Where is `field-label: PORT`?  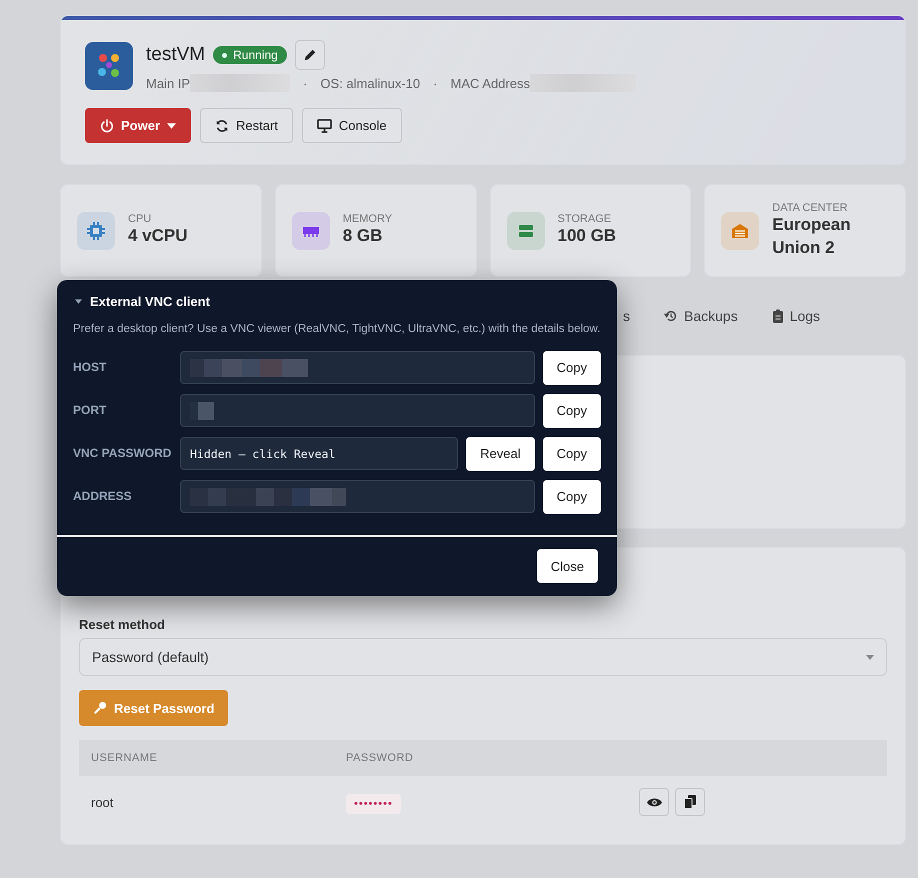
field-label: PORT is located at coordinates (90, 410).